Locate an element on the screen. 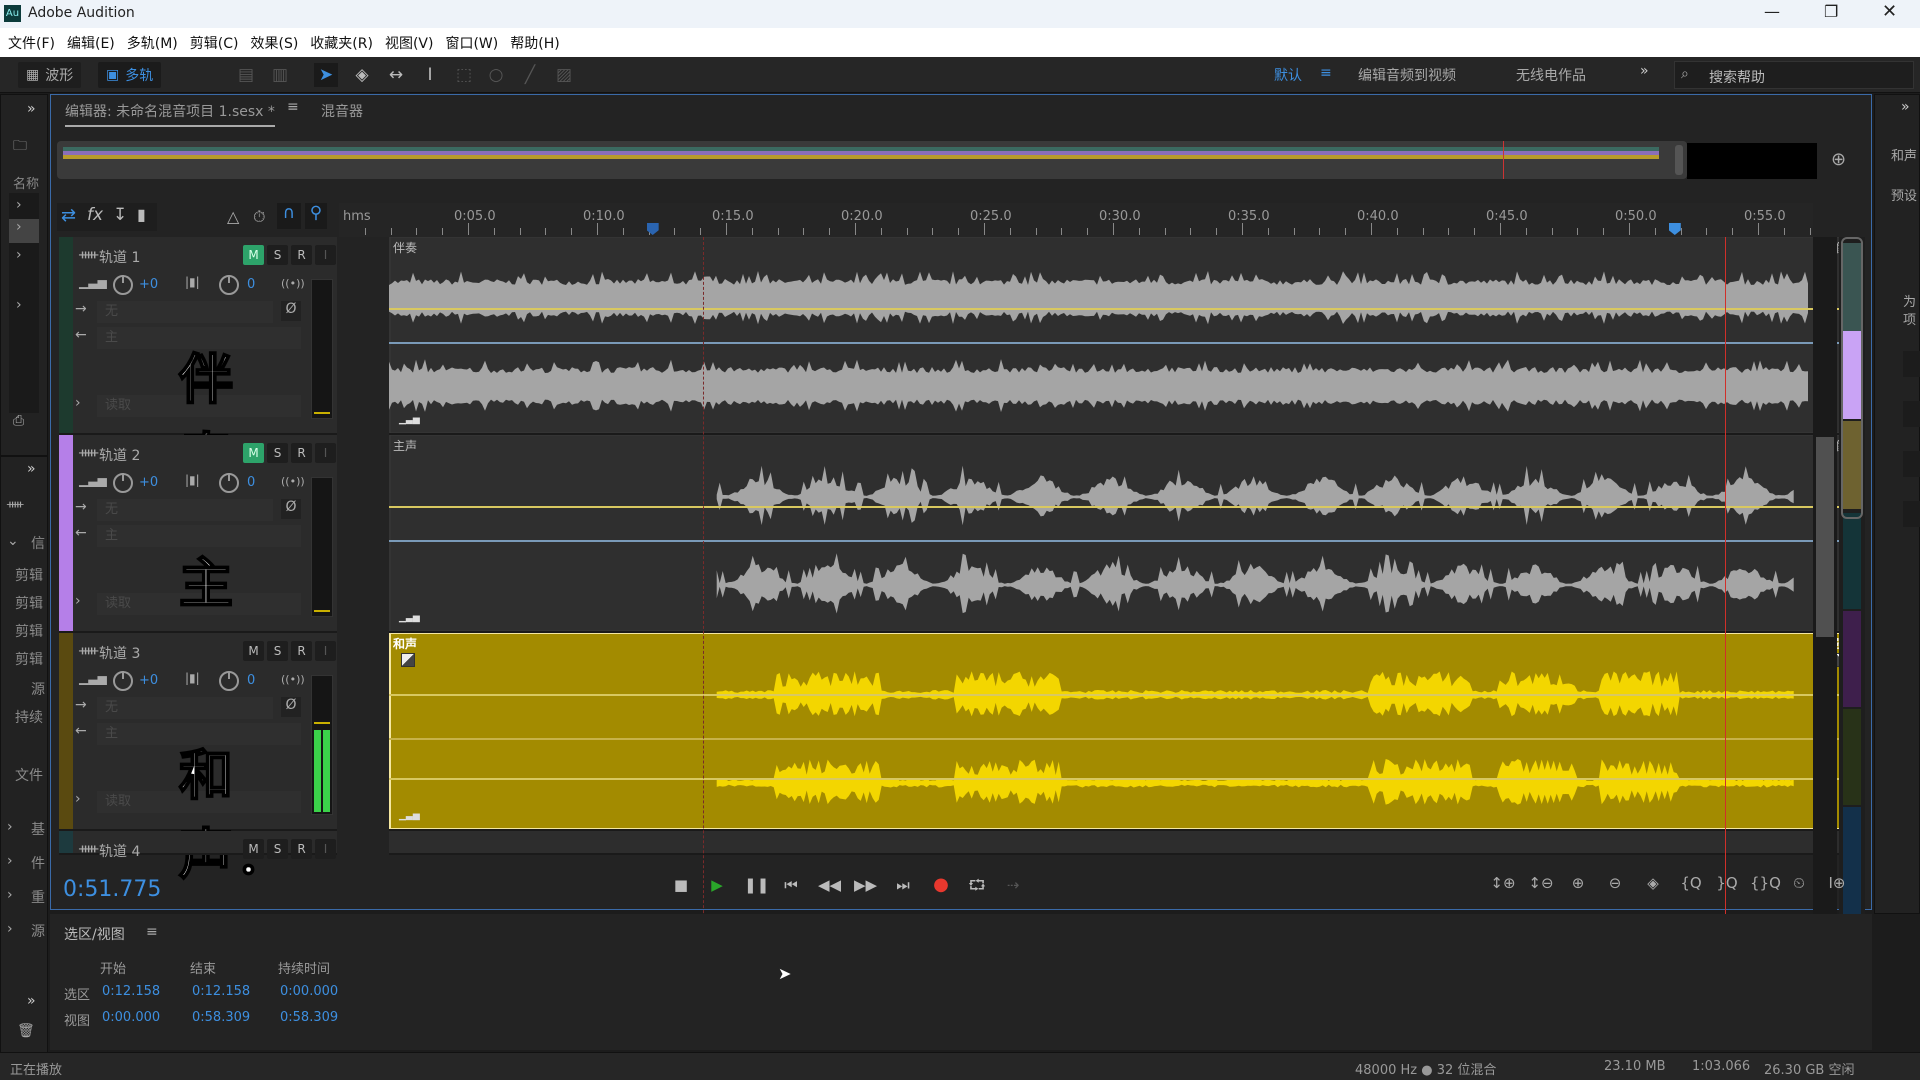 Image resolution: width=1920 pixels, height=1080 pixels. overview-handle is located at coordinates (1679, 160).